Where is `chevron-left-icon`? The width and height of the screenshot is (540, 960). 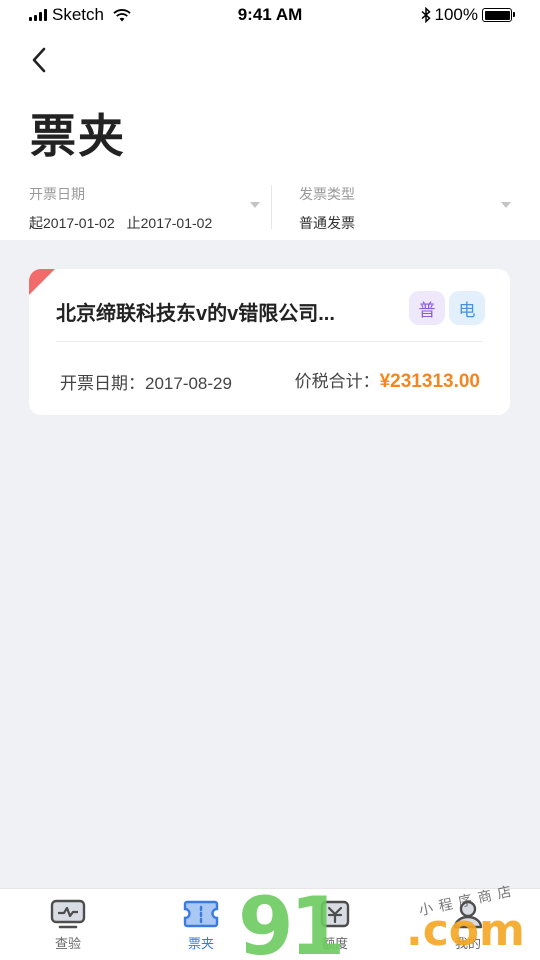 chevron-left-icon is located at coordinates (39, 60).